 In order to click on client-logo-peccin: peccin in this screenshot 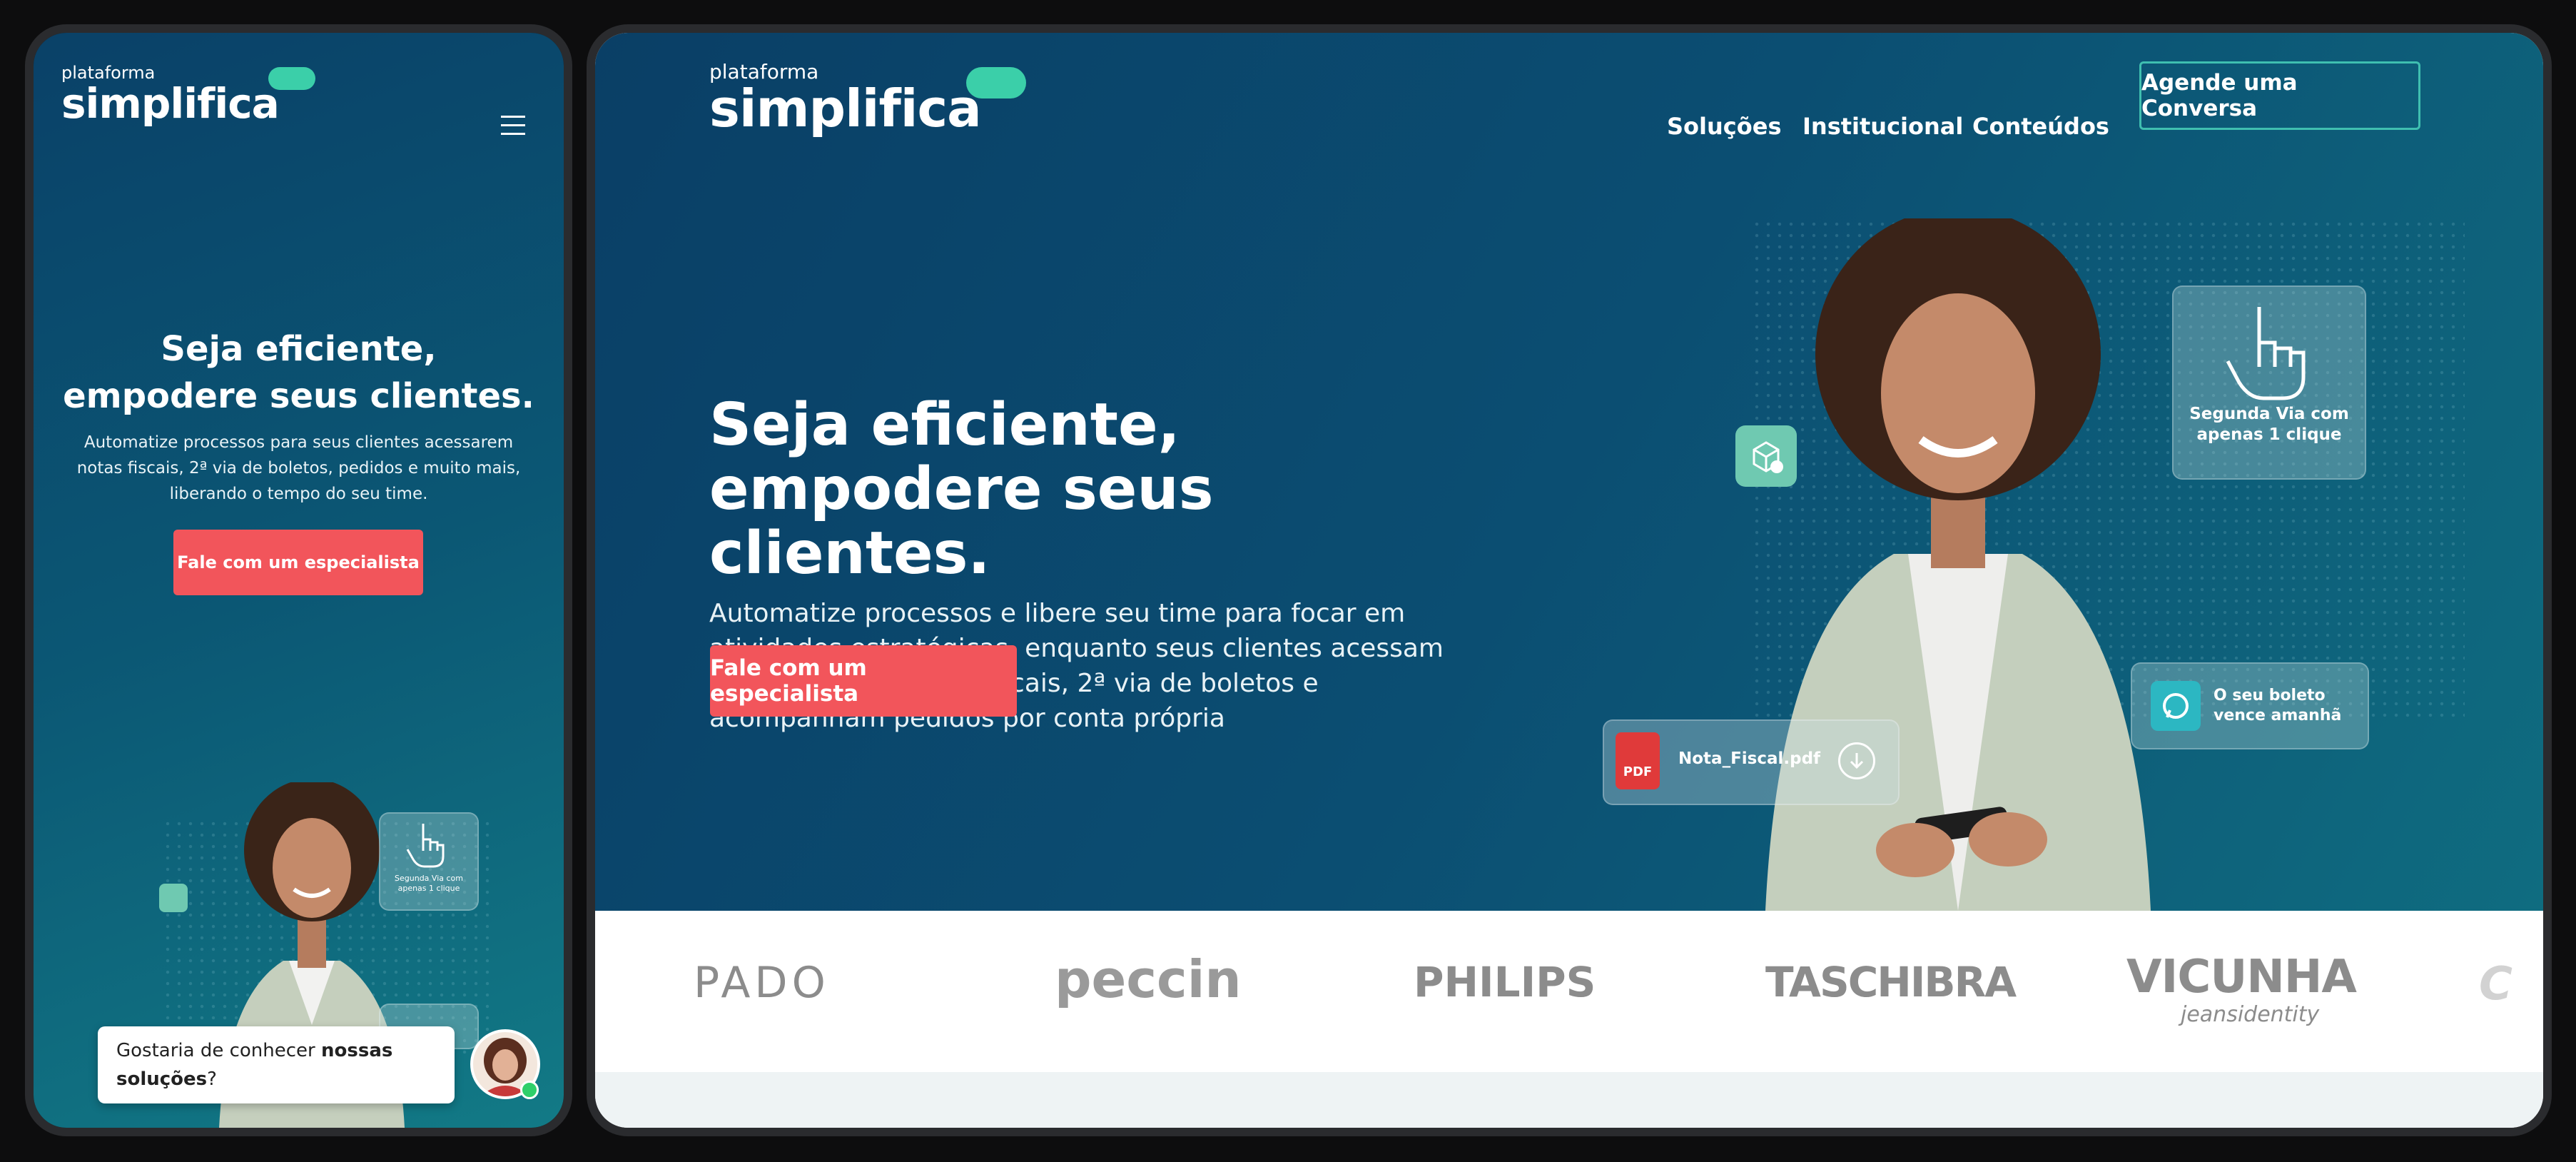, I will do `click(1148, 979)`.